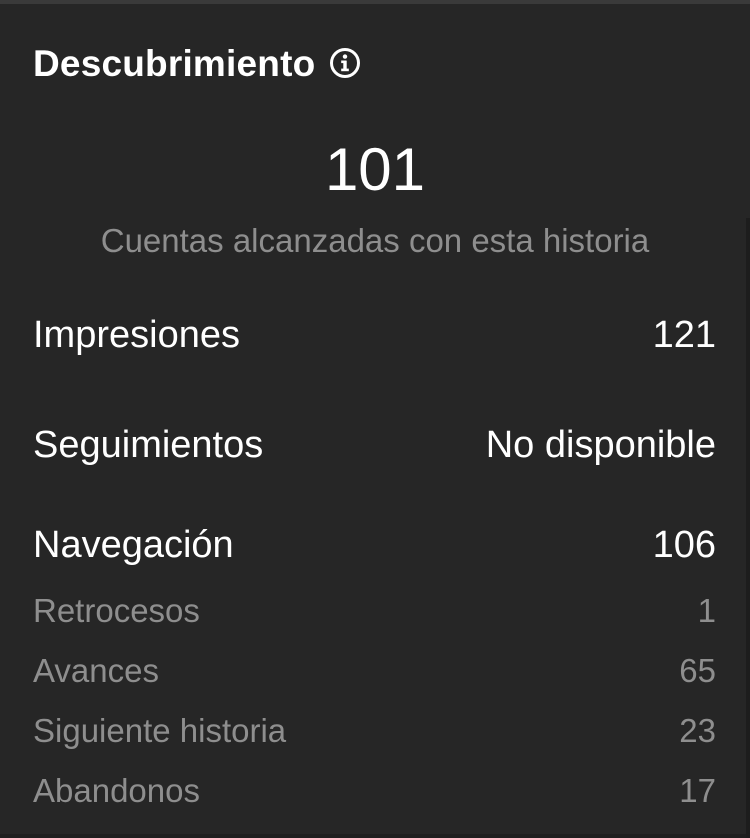  Describe the element at coordinates (375, 169) in the screenshot. I see `accounts-reached-value: 101` at that location.